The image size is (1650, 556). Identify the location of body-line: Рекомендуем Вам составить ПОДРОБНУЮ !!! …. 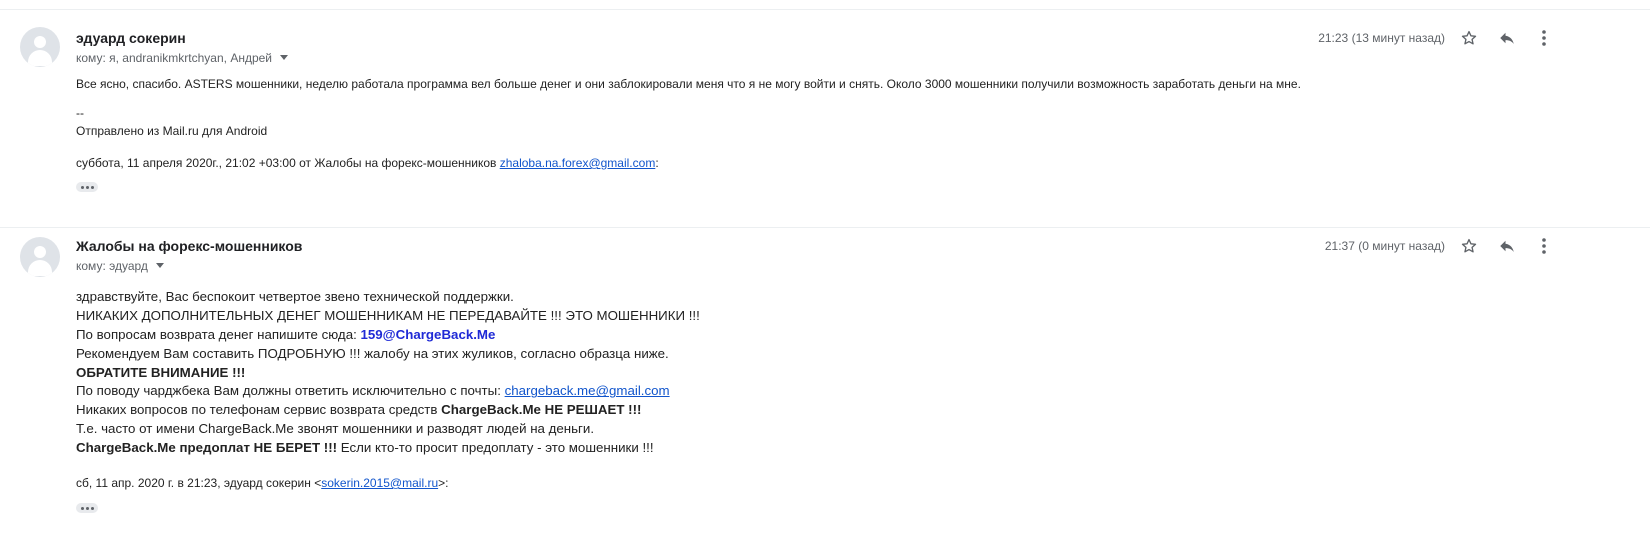
(372, 353).